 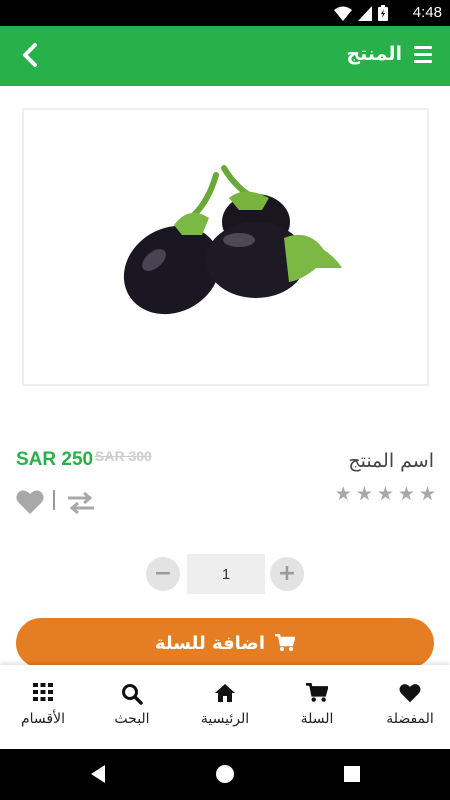 I want to click on home-circle-icon, so click(x=225, y=774).